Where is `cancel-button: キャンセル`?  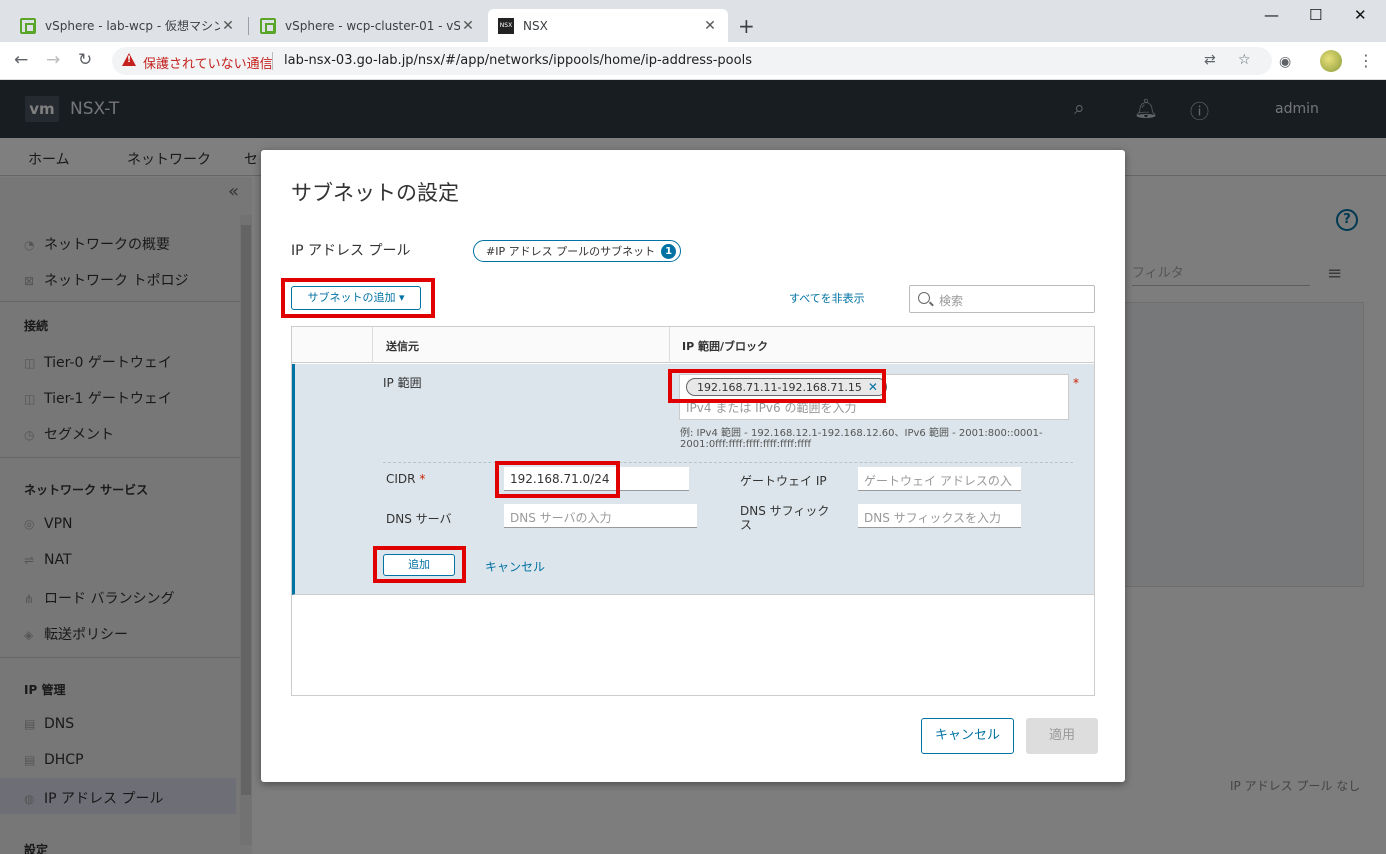
cancel-button: キャンセル is located at coordinates (967, 736).